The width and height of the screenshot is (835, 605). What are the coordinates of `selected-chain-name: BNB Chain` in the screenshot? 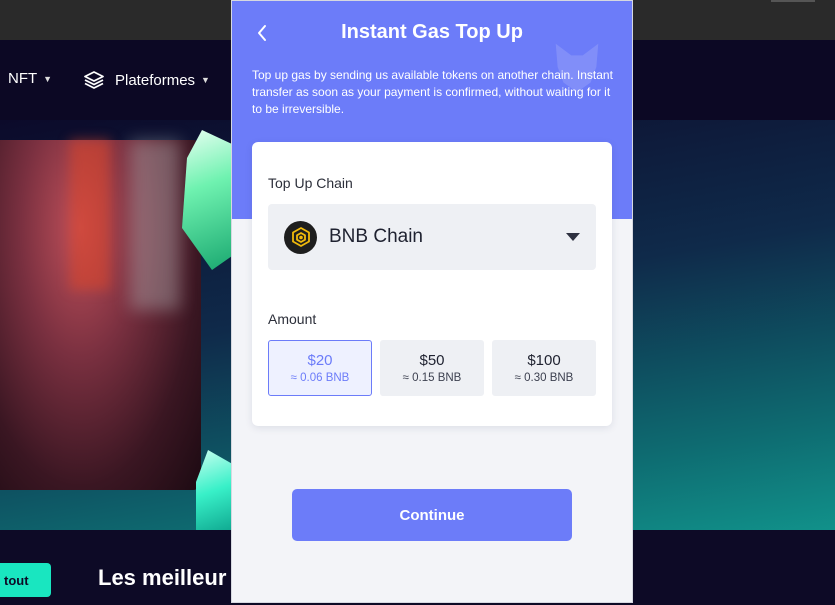 It's located at (376, 236).